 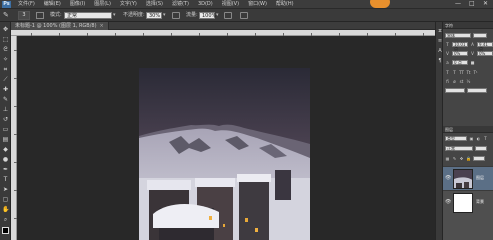 What do you see at coordinates (134, 15) in the screenshot?
I see `opacity-label: 不透明度:` at bounding box center [134, 15].